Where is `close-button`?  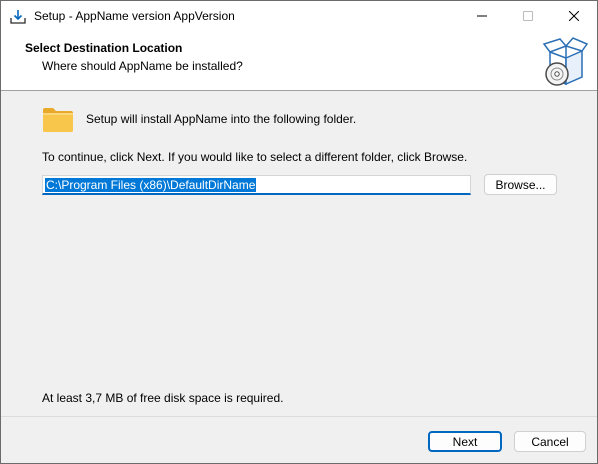
close-button is located at coordinates (574, 16).